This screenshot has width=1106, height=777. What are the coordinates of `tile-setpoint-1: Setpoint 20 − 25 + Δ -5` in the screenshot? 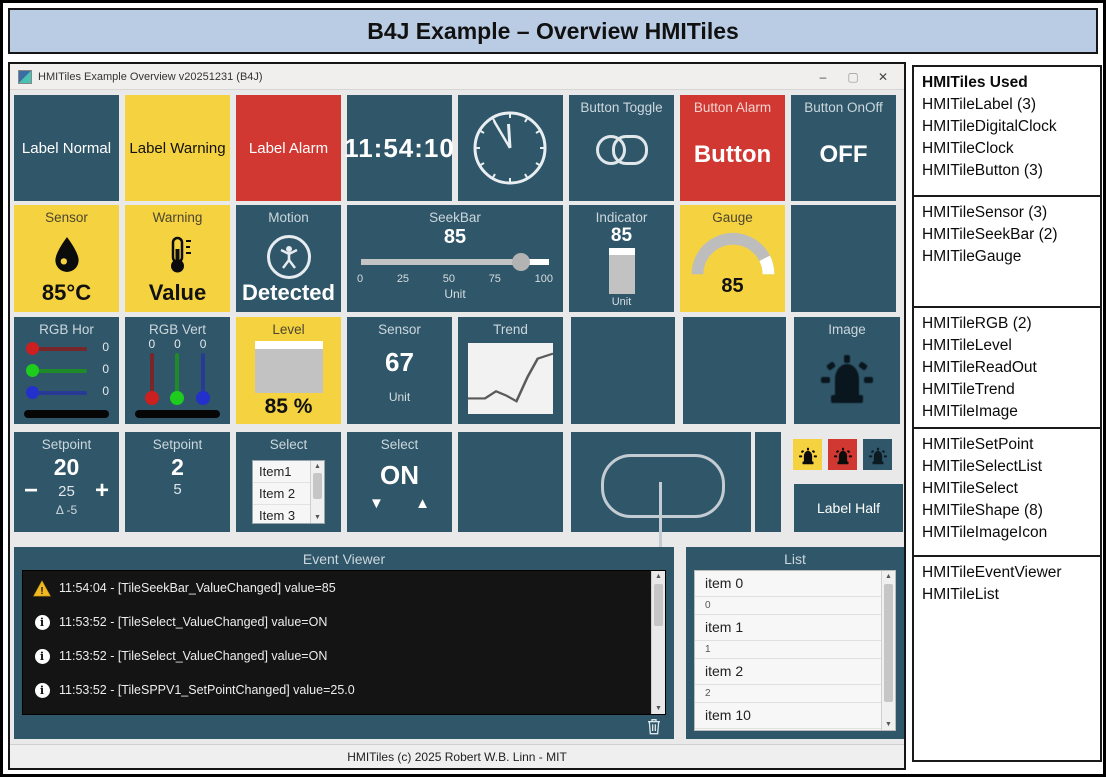 It's located at (66, 482).